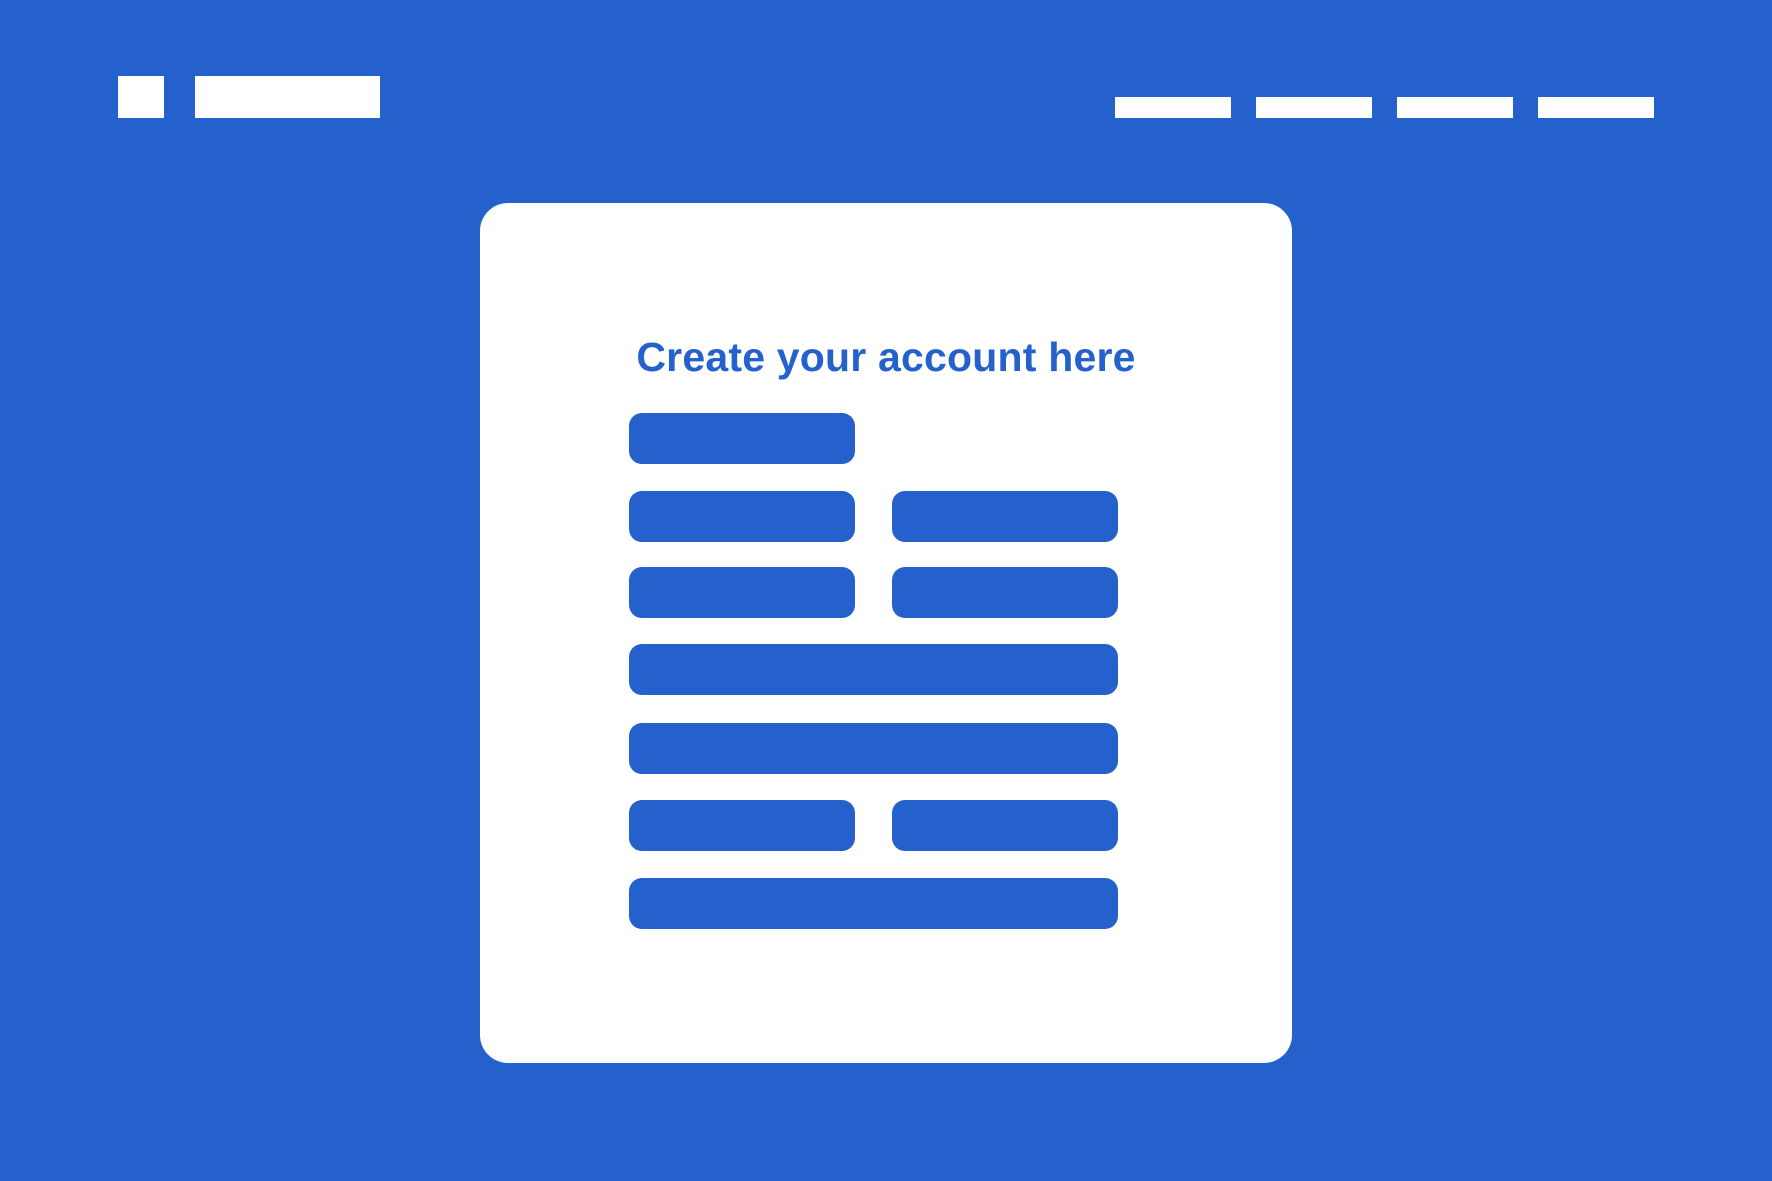 The width and height of the screenshot is (1772, 1181). What do you see at coordinates (886, 357) in the screenshot?
I see `form-title: Create your account here` at bounding box center [886, 357].